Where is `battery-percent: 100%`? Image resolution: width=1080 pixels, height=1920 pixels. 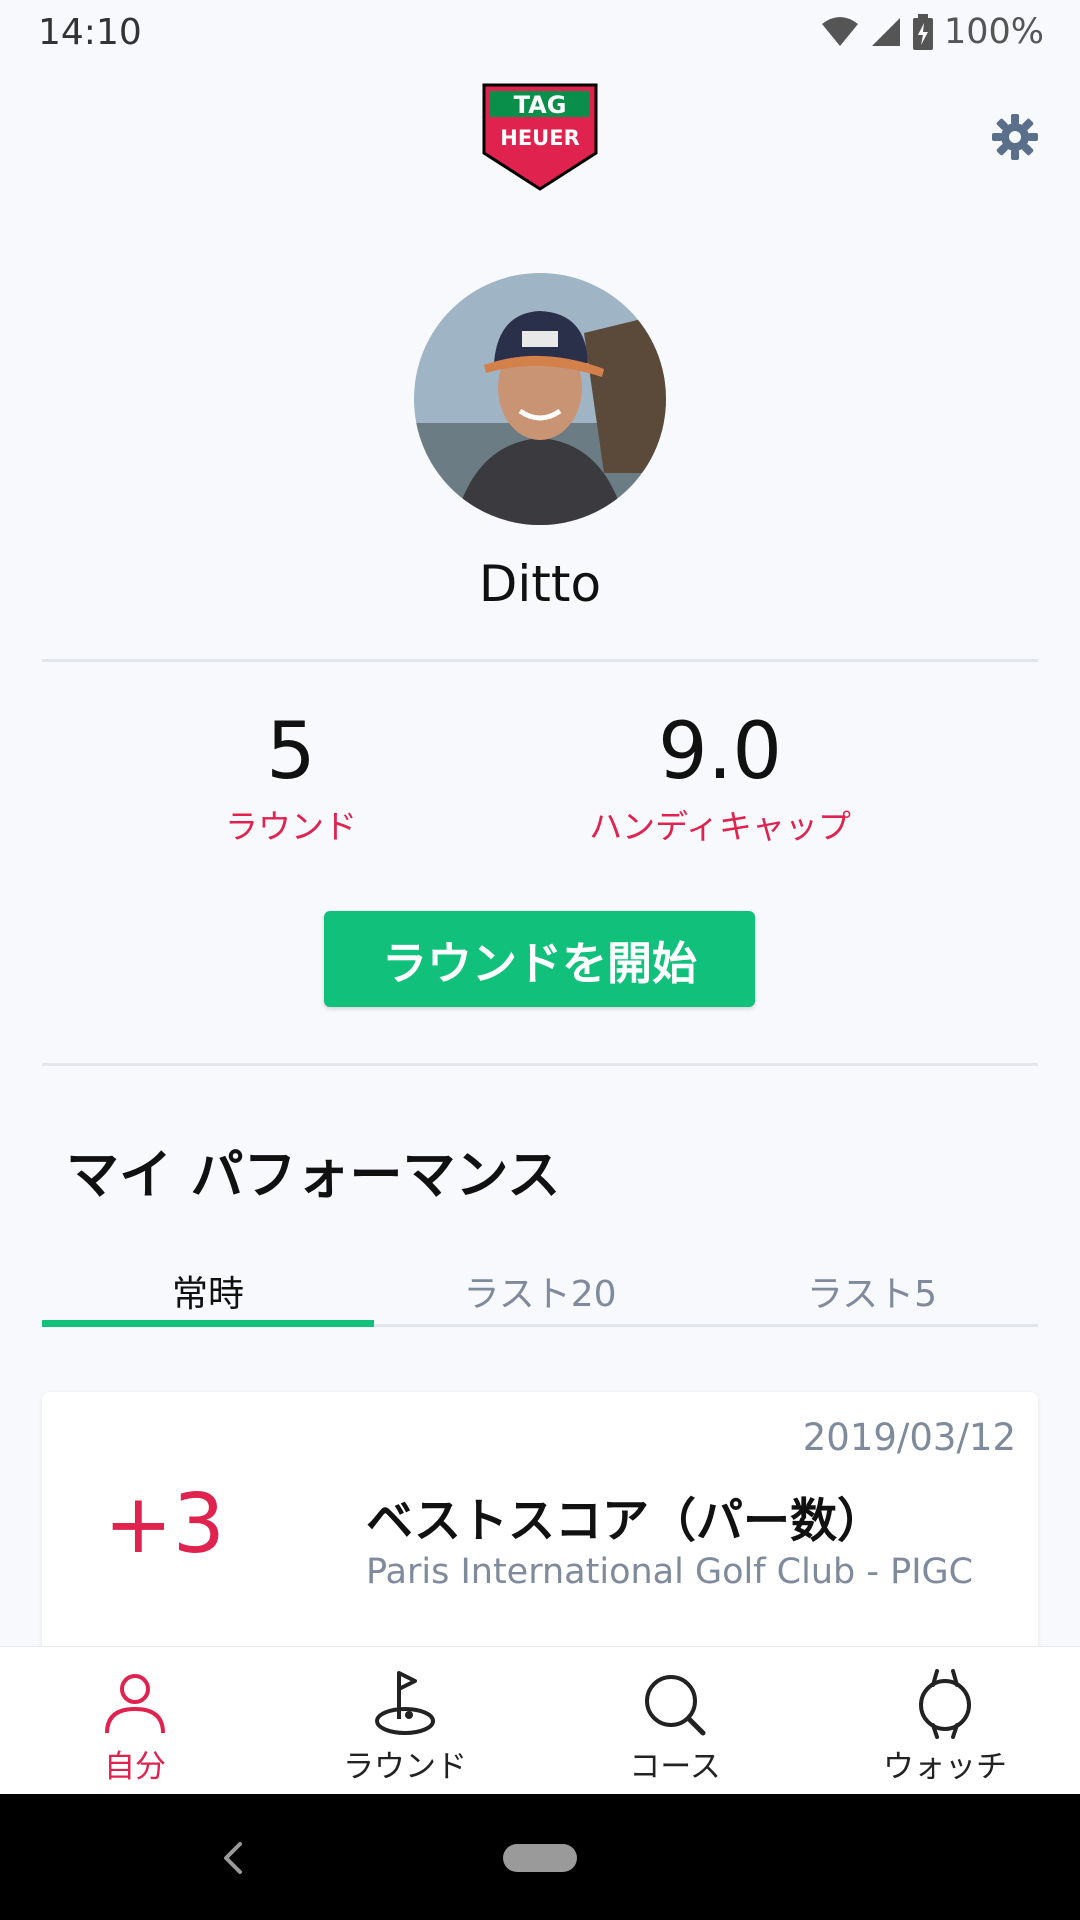 battery-percent: 100% is located at coordinates (993, 32).